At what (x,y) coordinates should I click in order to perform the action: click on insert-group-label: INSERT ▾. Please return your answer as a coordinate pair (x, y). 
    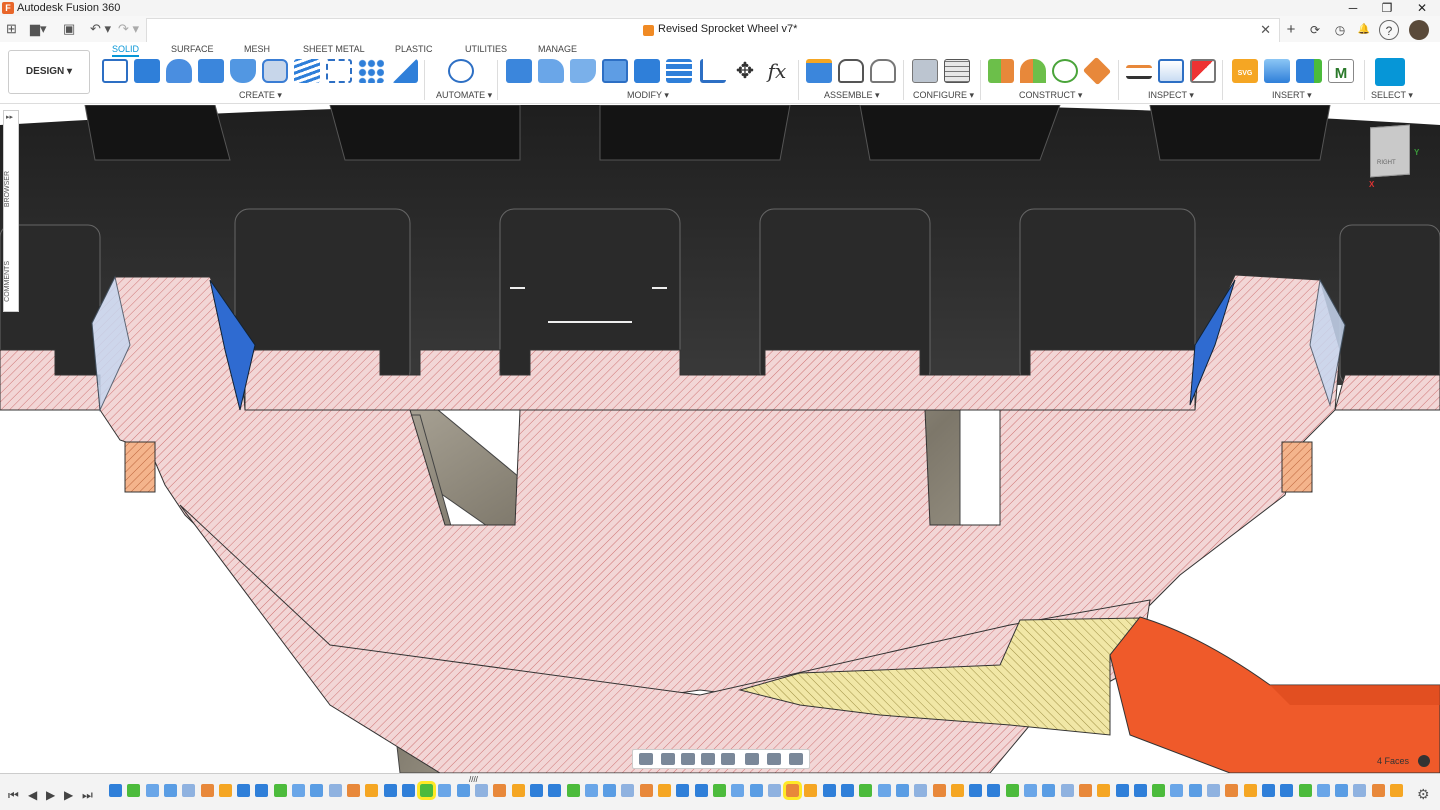
    Looking at the image, I should click on (1292, 95).